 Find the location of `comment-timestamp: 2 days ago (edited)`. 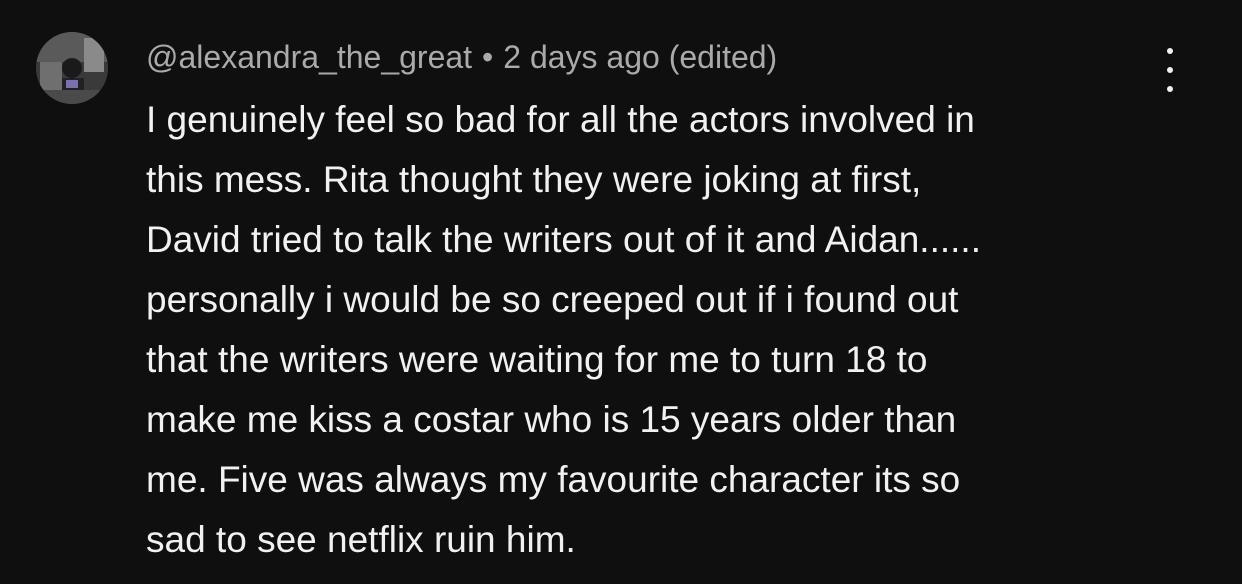

comment-timestamp: 2 days ago (edited) is located at coordinates (640, 57).